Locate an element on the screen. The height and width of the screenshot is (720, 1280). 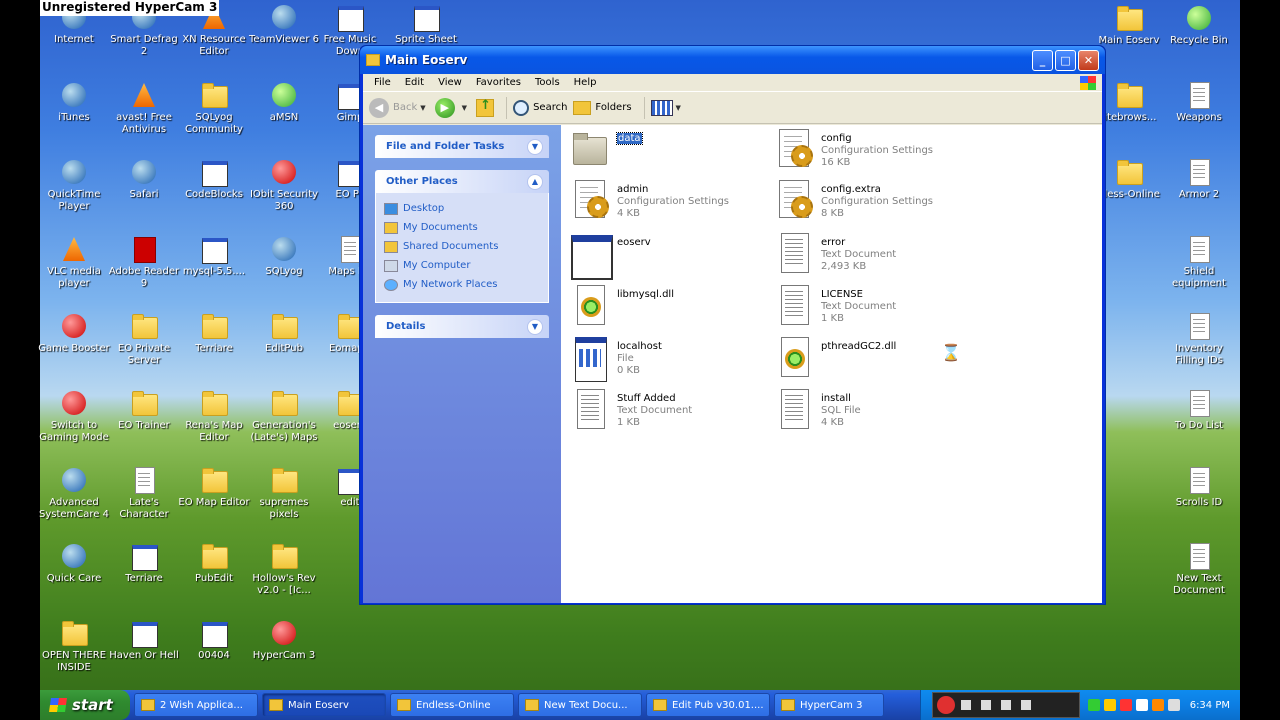
pause-icon is located at coordinates (986, 705).